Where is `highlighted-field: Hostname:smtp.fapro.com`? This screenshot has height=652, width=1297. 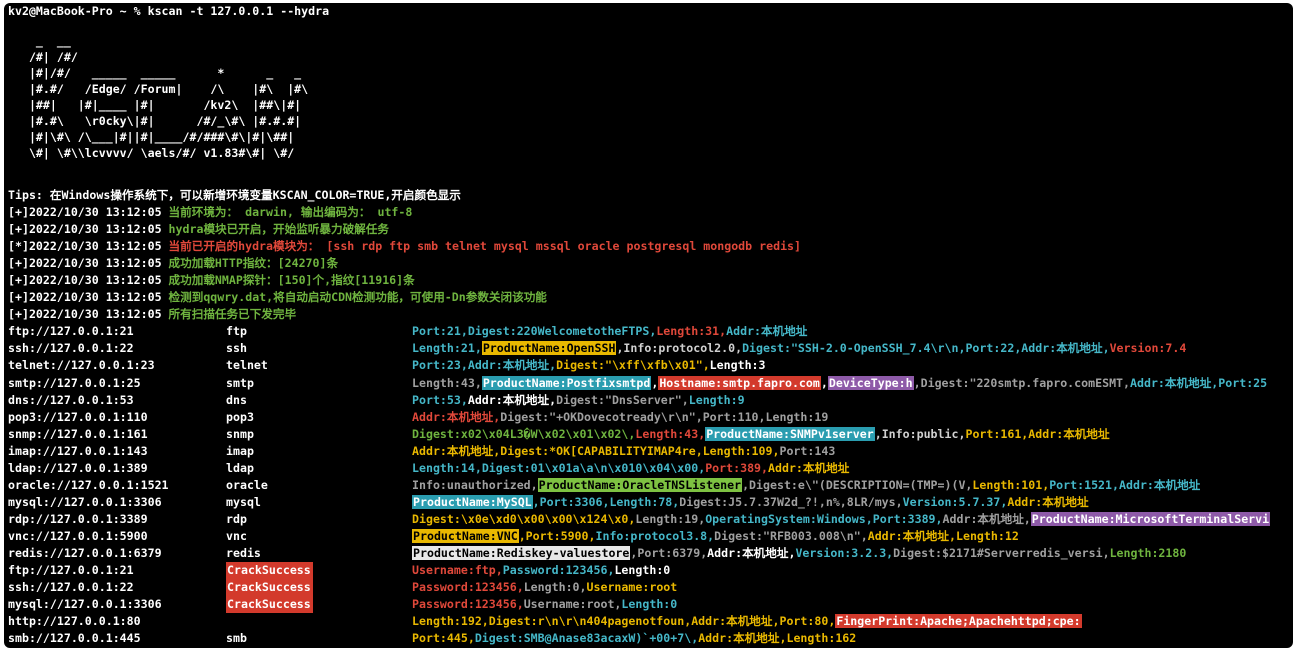 highlighted-field: Hostname:smtp.fapro.com is located at coordinates (739, 382).